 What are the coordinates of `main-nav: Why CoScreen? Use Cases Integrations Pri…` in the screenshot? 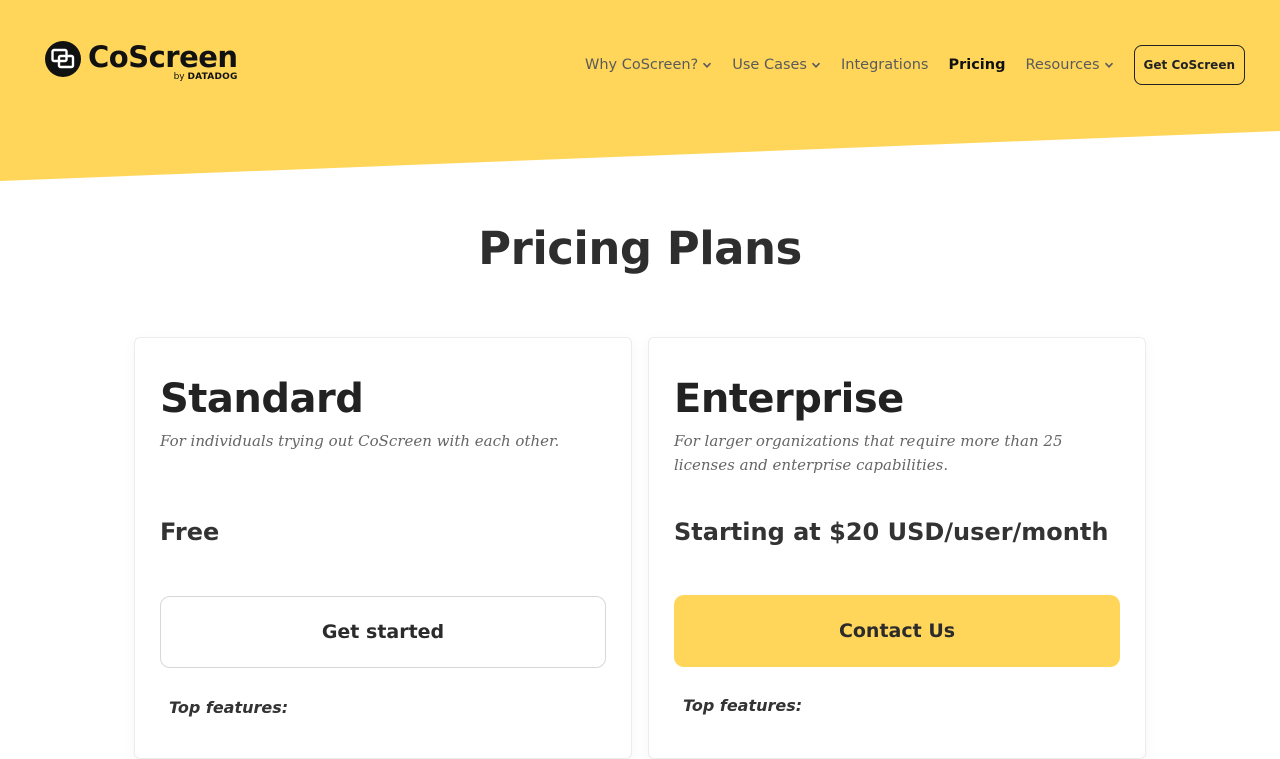 It's located at (905, 65).